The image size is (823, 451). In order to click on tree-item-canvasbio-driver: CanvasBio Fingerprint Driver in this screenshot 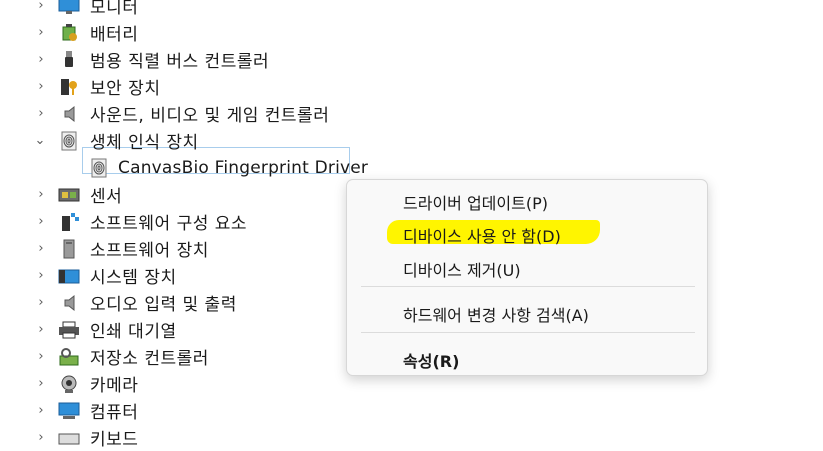, I will do `click(210, 167)`.